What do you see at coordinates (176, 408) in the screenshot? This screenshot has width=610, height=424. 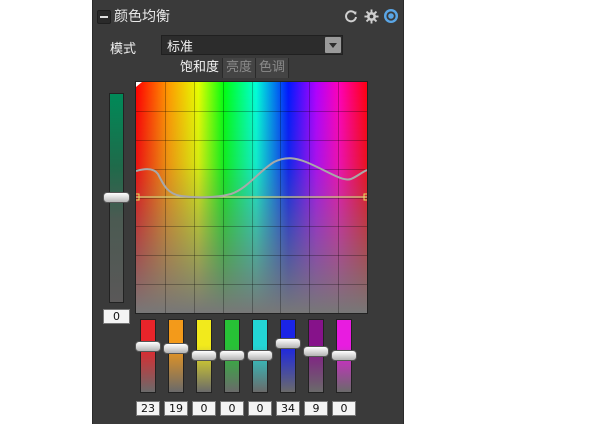 I see `channel-value: 19` at bounding box center [176, 408].